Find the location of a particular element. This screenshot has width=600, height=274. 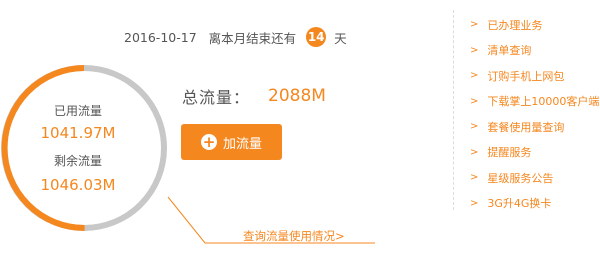

remaining-traffic-label: 剩余流量 is located at coordinates (77, 161).